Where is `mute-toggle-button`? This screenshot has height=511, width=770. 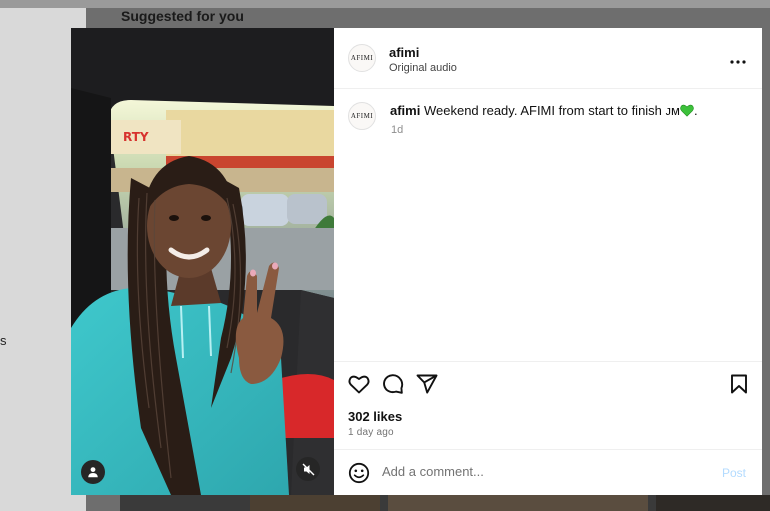
mute-toggle-button is located at coordinates (308, 469).